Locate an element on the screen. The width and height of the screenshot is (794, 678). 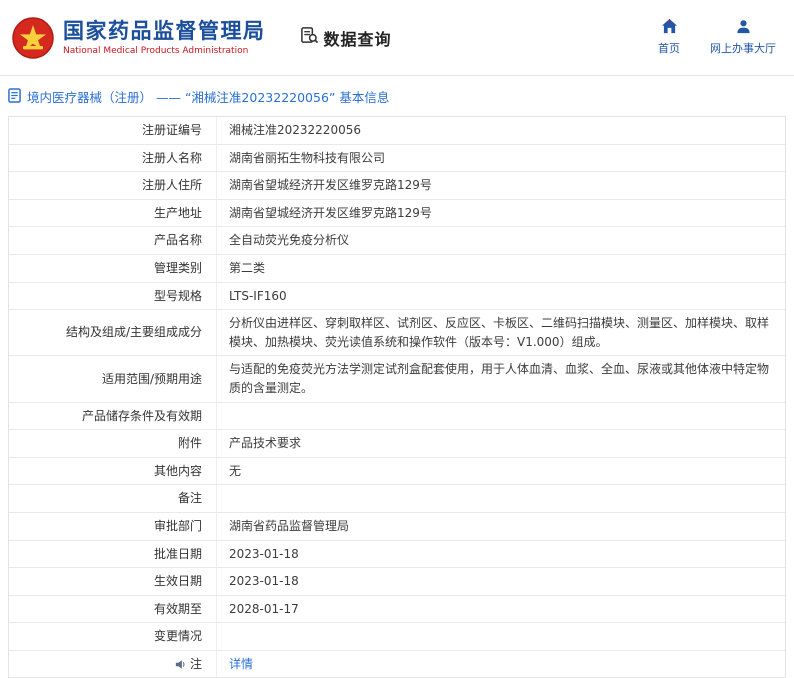
row-label: 注册人住所 is located at coordinates (113, 185).